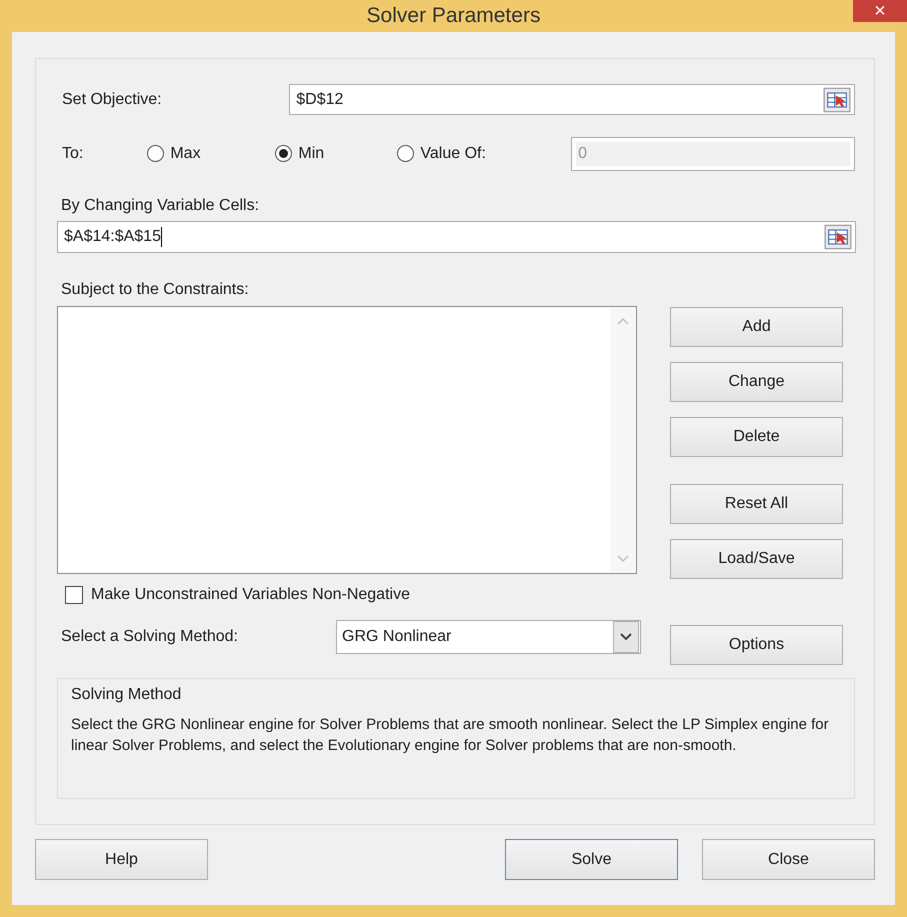  I want to click on dialog-button: Help, so click(121, 859).